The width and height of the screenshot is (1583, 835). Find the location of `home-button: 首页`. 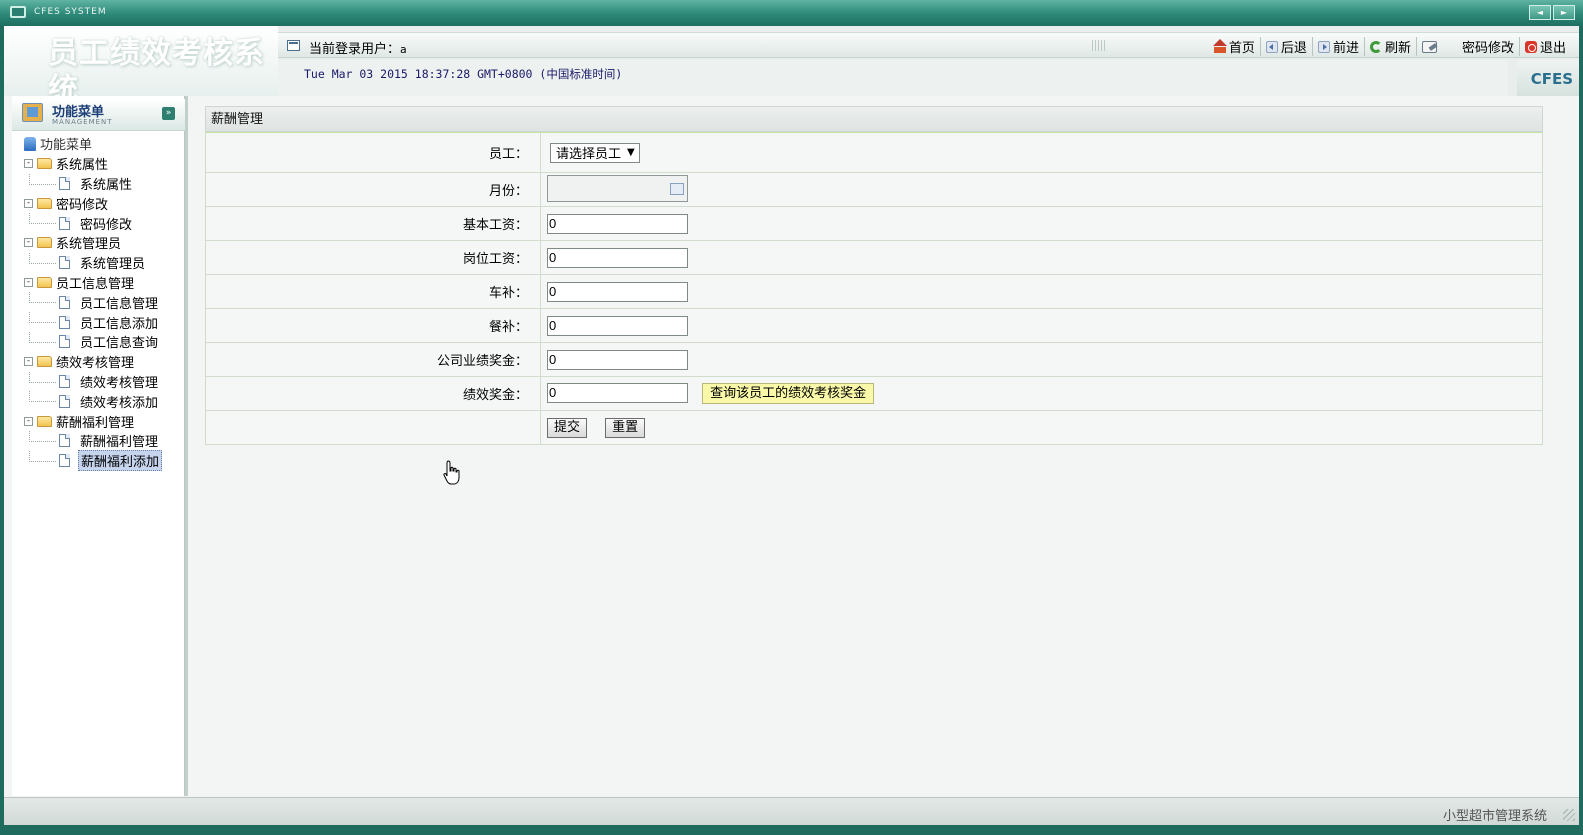

home-button: 首页 is located at coordinates (1235, 46).